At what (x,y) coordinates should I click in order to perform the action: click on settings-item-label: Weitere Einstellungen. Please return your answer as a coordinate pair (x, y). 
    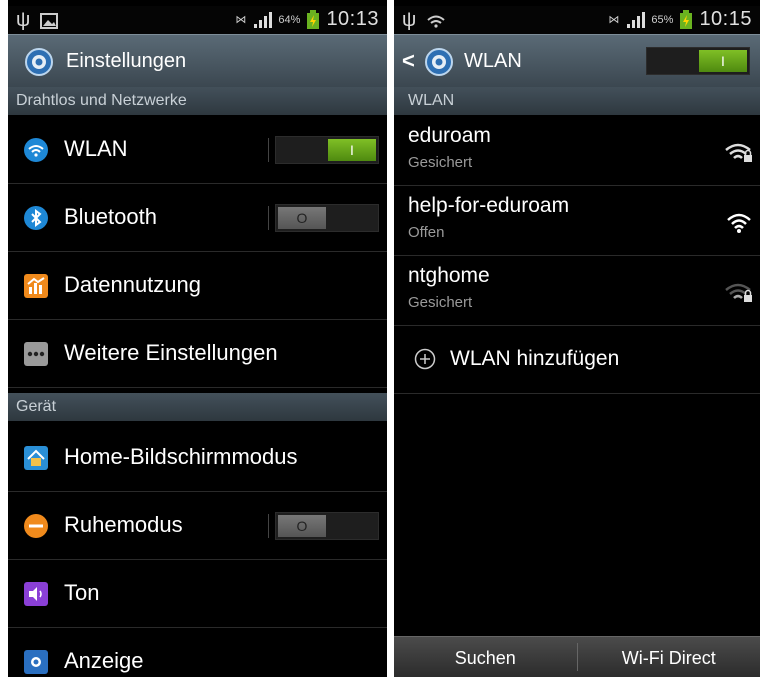
    Looking at the image, I should click on (171, 352).